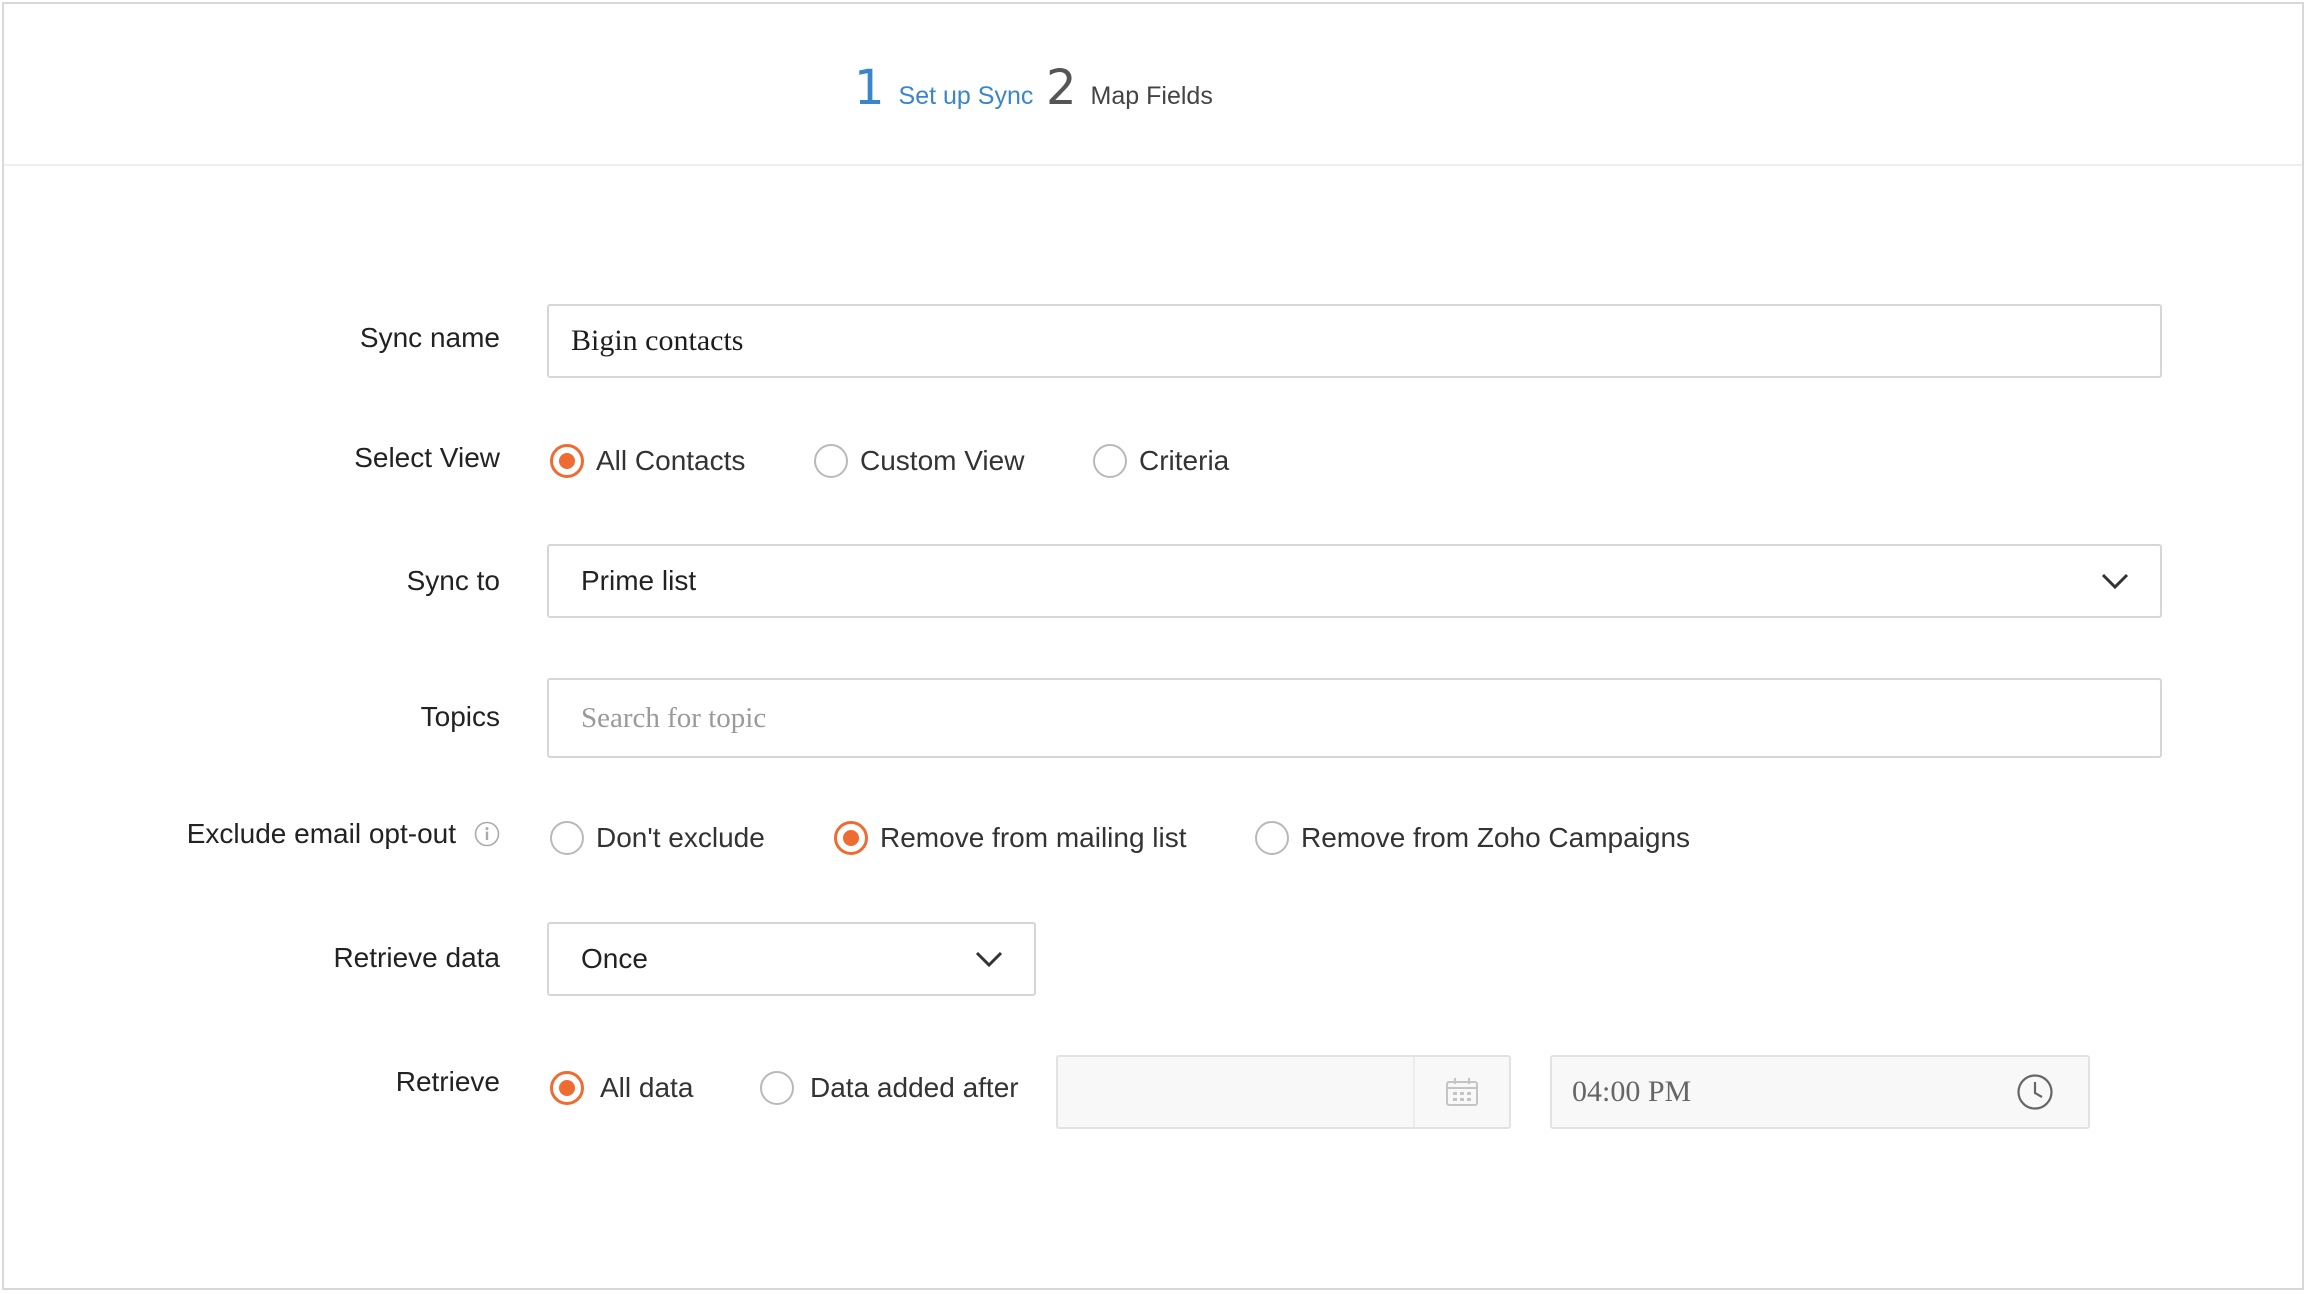  What do you see at coordinates (966, 96) in the screenshot?
I see `step-label: Set up Sync` at bounding box center [966, 96].